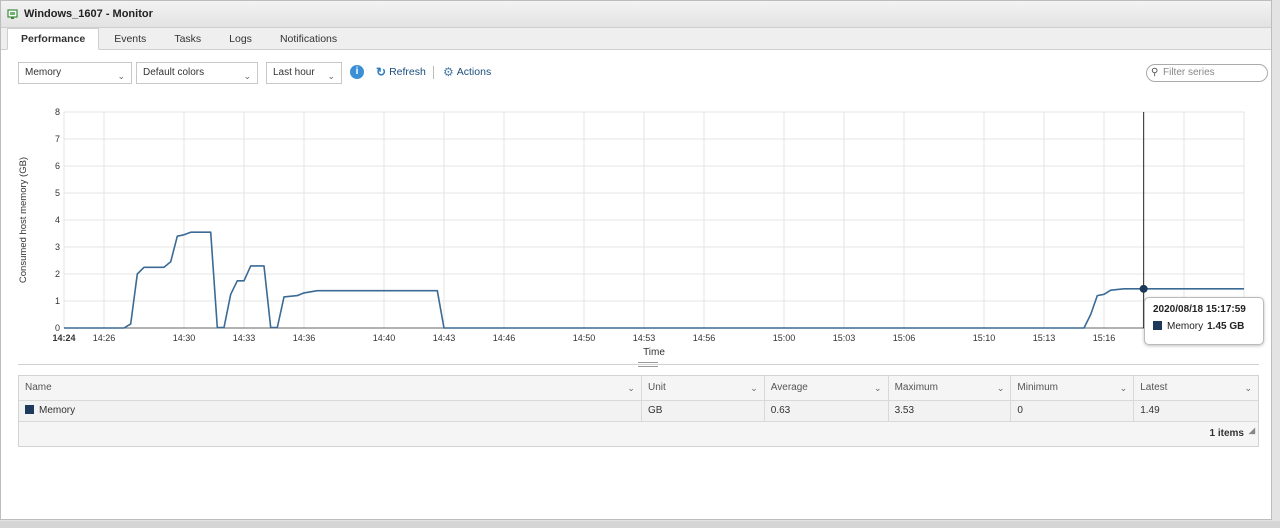 This screenshot has width=1280, height=528. What do you see at coordinates (827, 388) in the screenshot?
I see `column-header-average: Average ⌄` at bounding box center [827, 388].